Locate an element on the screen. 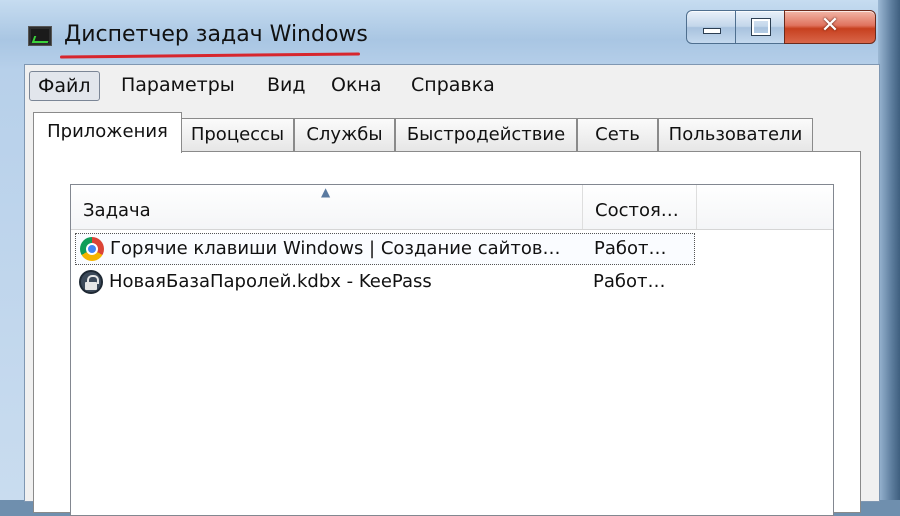 The height and width of the screenshot is (516, 900). maximize-icon is located at coordinates (761, 27).